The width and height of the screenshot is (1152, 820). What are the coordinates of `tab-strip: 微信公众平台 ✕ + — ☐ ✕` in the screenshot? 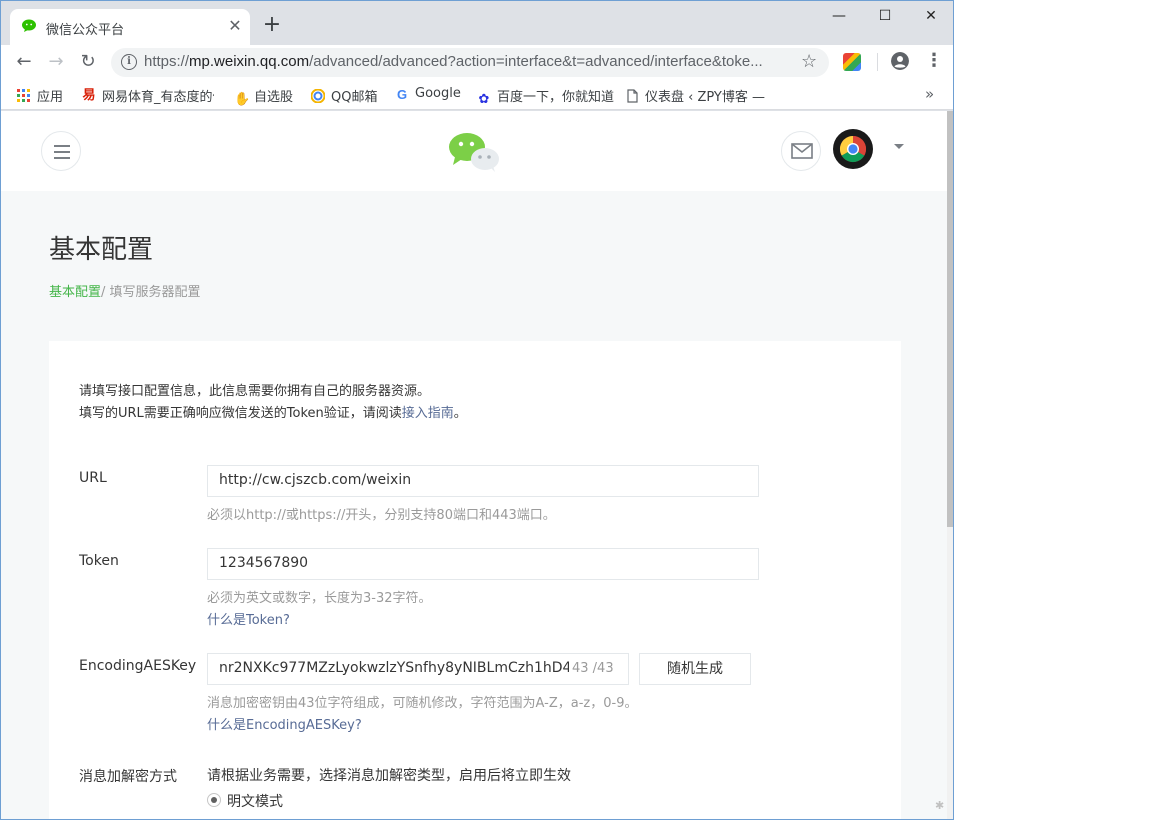 It's located at (477, 23).